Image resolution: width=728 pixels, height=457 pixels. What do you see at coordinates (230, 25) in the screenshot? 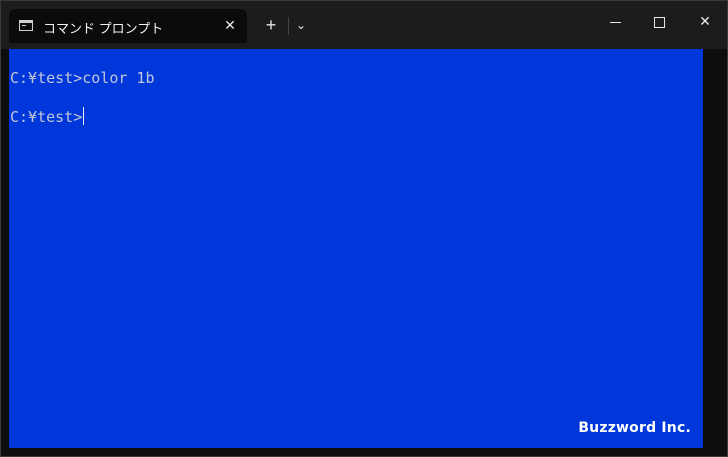
I see `tab-close-icon: ✕` at bounding box center [230, 25].